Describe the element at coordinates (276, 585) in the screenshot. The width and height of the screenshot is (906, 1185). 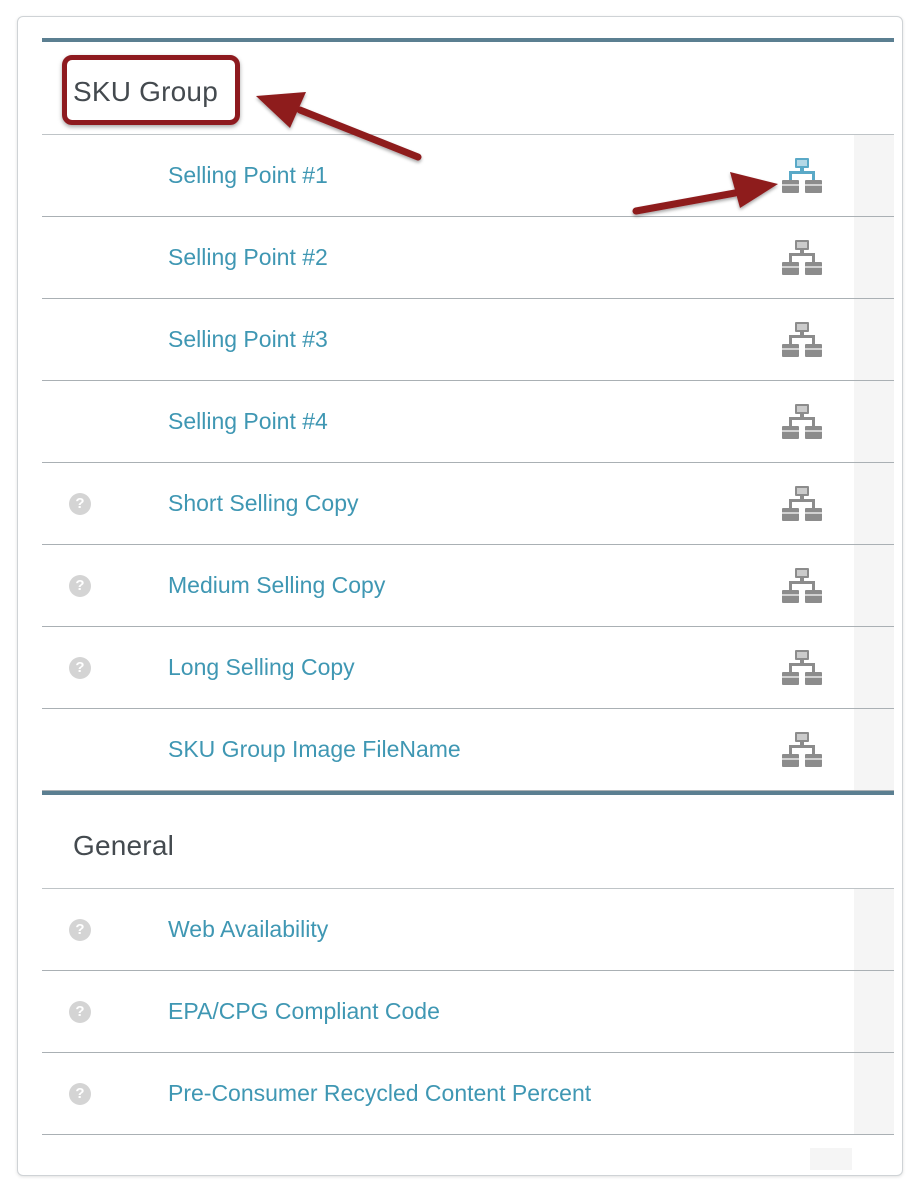
I see `attribute-link: Medium Selling Copy` at that location.